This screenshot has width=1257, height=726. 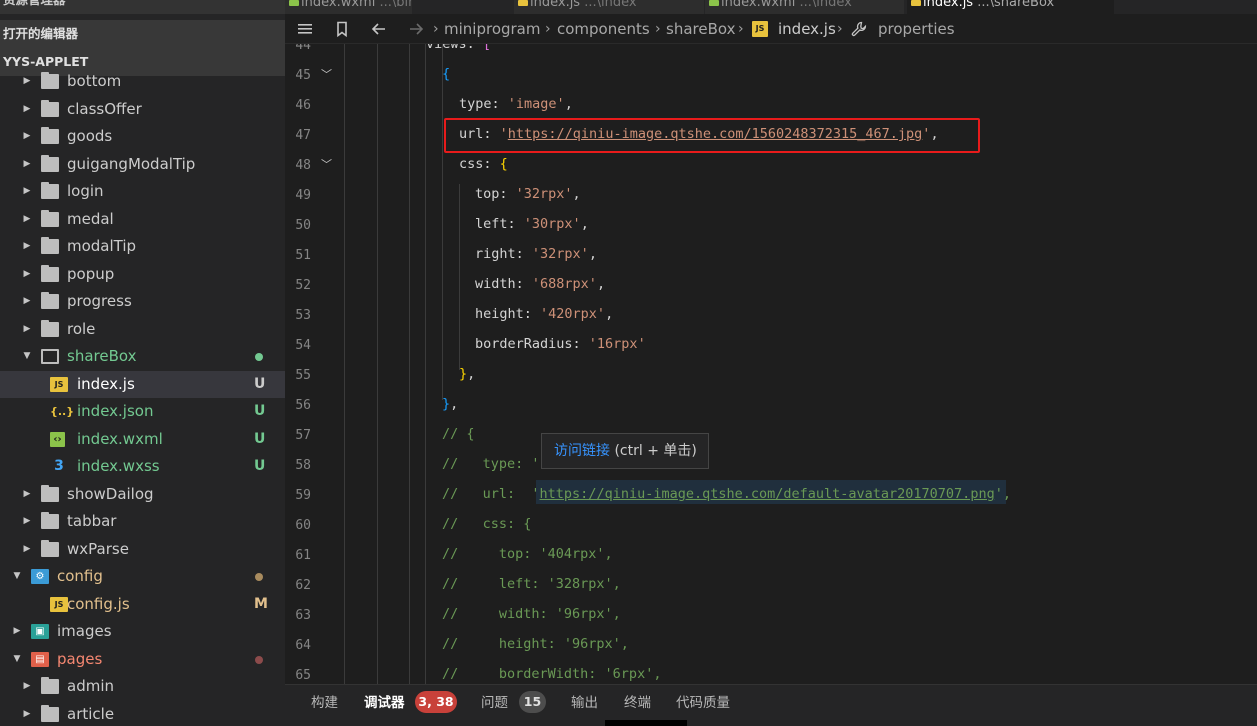 I want to click on git-change-dot, so click(x=259, y=577).